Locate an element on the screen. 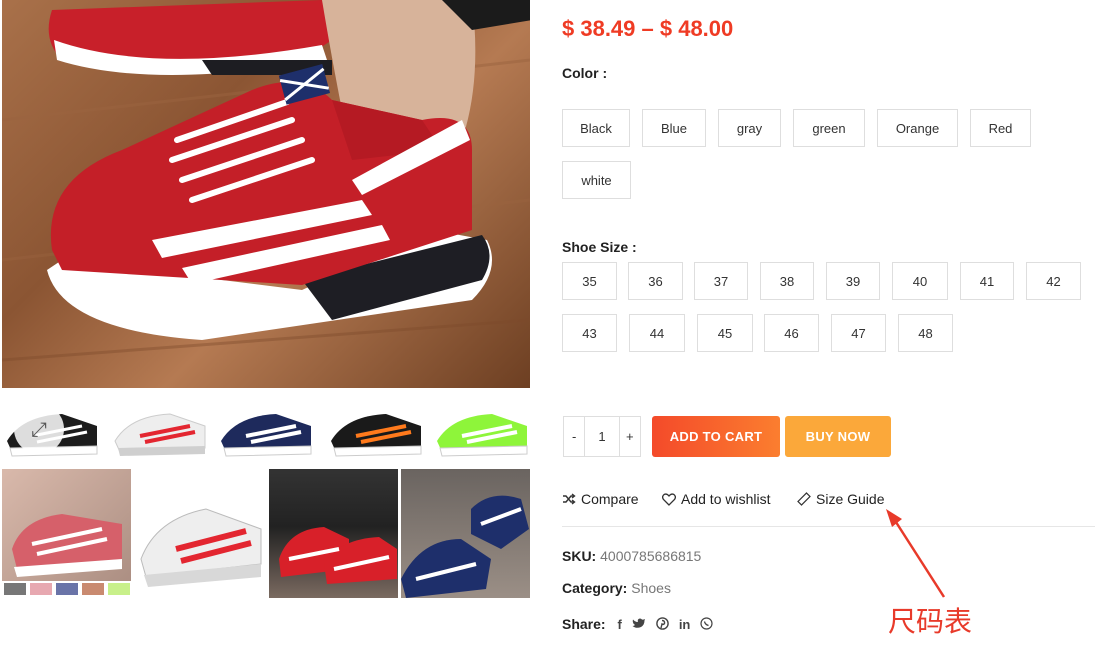 The height and width of the screenshot is (662, 1100). buy-now-button: BUY NOW is located at coordinates (838, 436).